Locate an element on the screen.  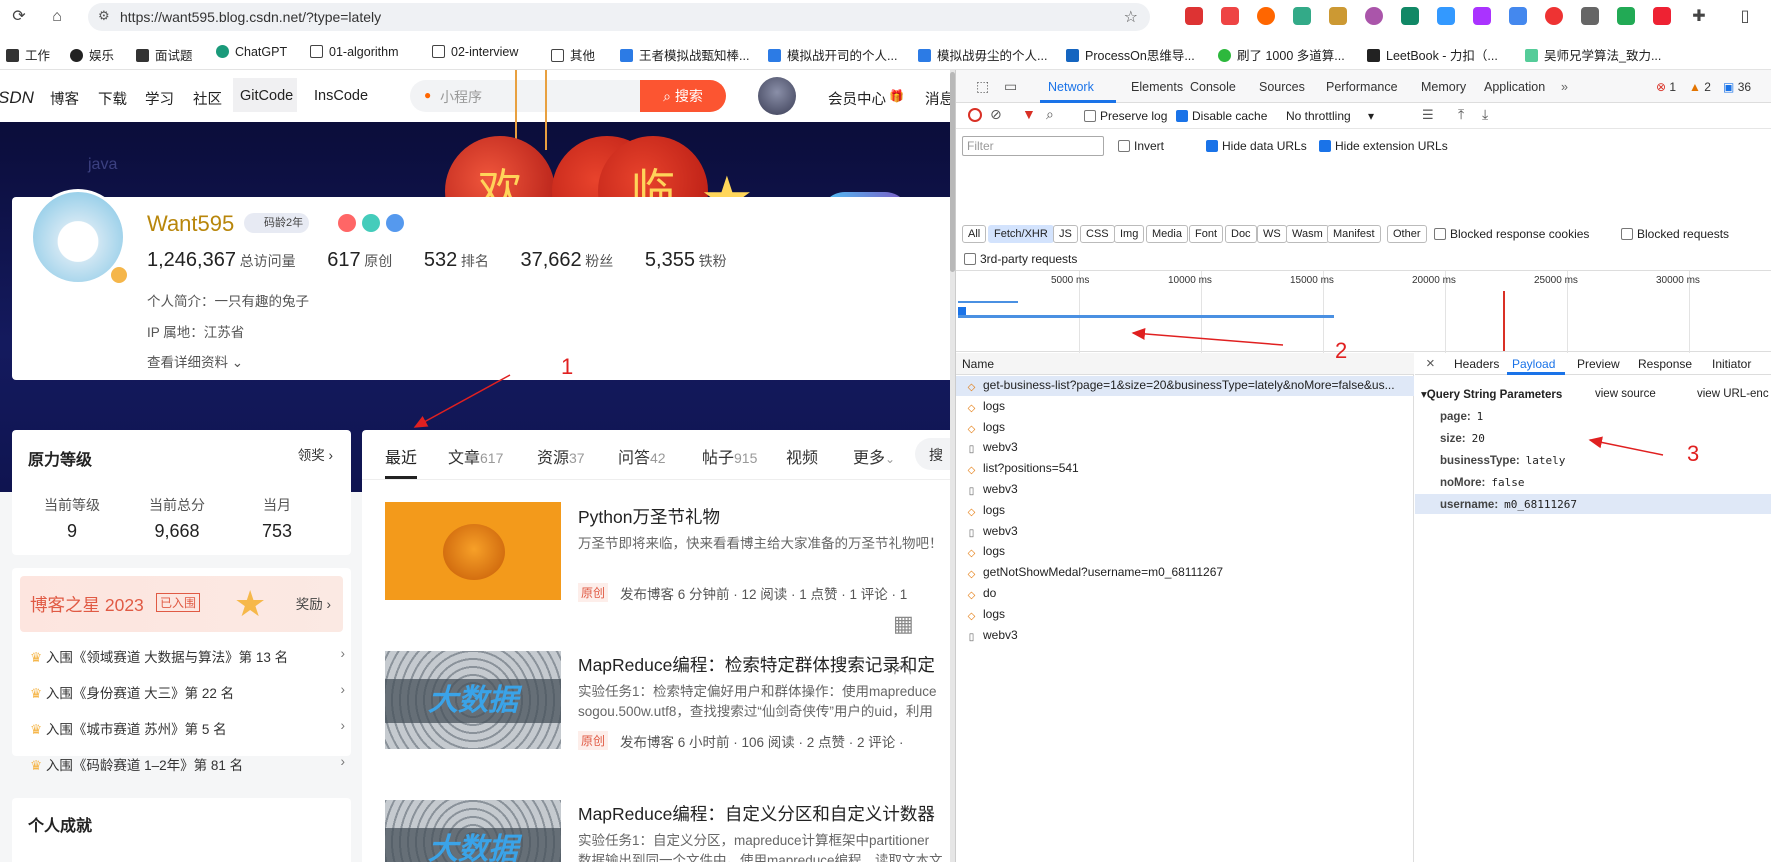
annotation-label-2: 2 is located at coordinates (1341, 350).